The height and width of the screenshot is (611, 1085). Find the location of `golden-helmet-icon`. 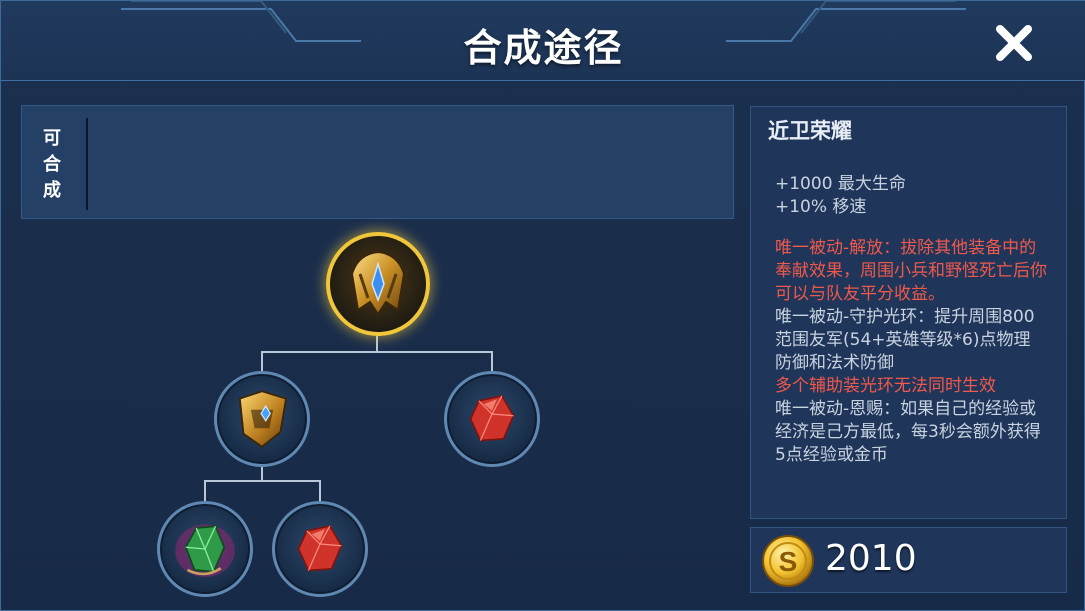

golden-helmet-icon is located at coordinates (378, 283).